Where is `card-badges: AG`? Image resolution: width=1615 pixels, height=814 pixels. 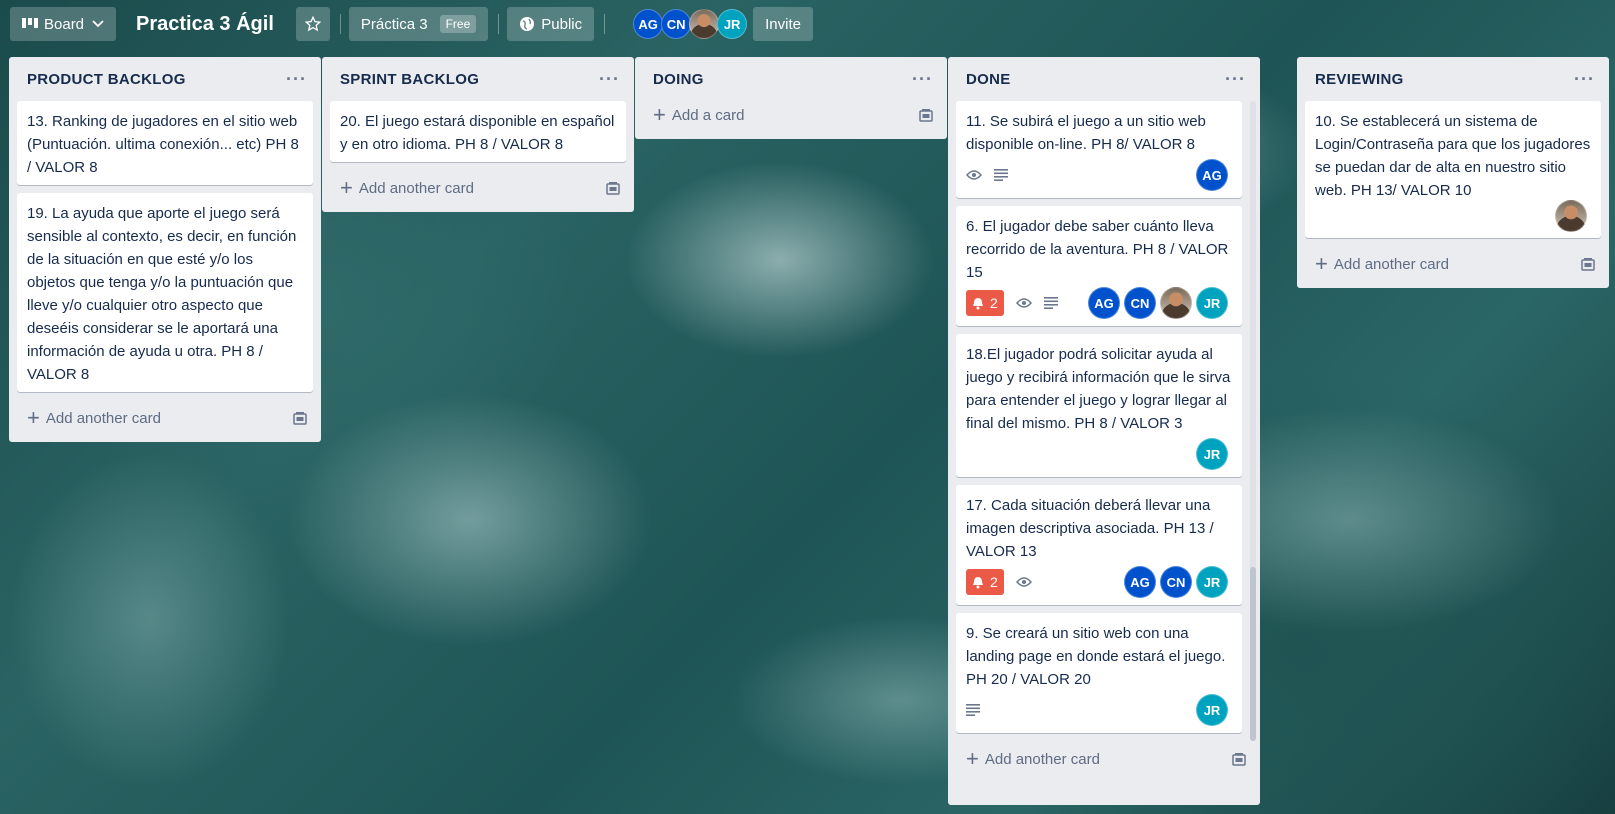
card-badges: AG is located at coordinates (1099, 175).